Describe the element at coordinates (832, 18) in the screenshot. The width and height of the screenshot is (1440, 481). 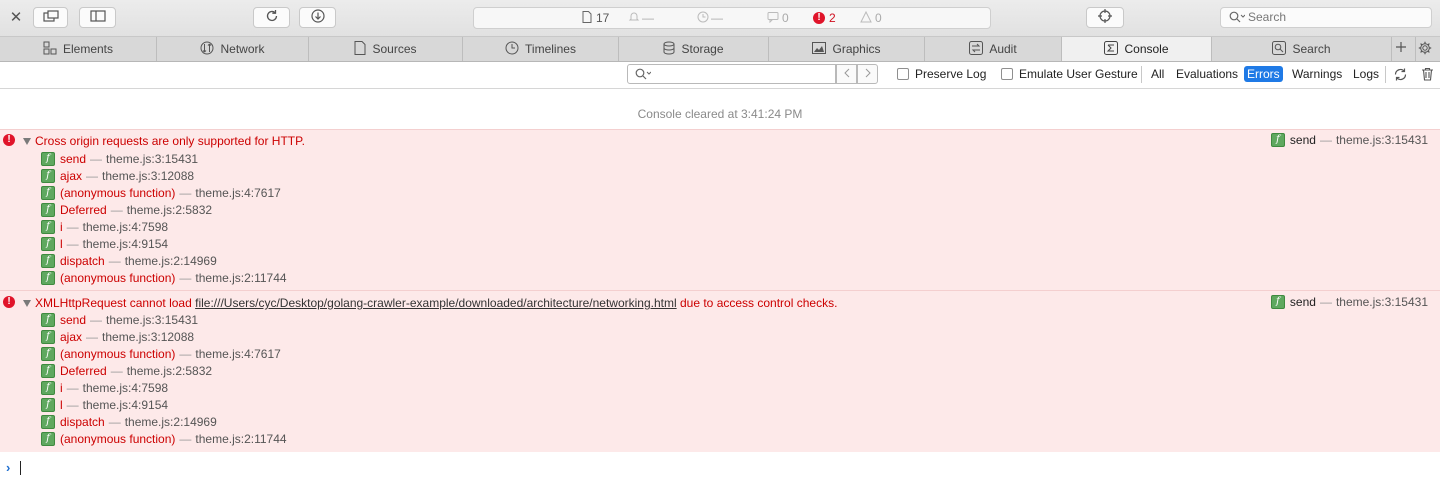
I see `errors-count-value: 2` at that location.